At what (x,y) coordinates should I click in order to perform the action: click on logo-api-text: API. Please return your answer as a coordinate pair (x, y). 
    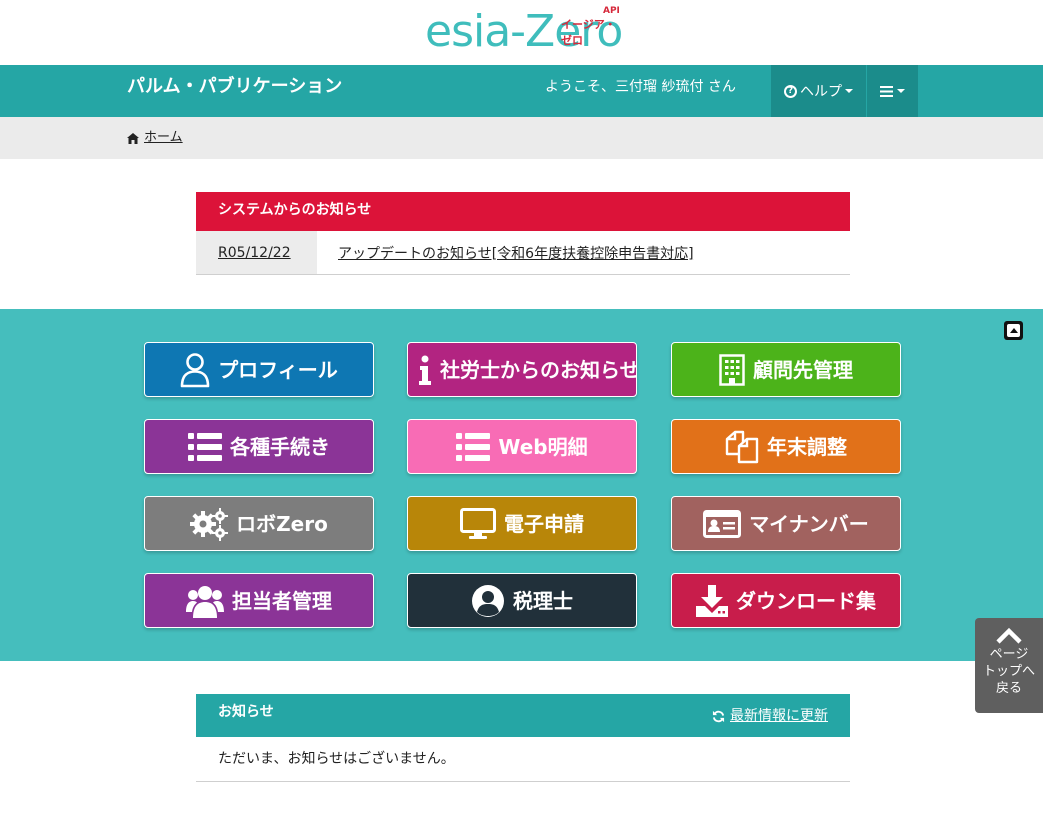
    Looking at the image, I should click on (611, 11).